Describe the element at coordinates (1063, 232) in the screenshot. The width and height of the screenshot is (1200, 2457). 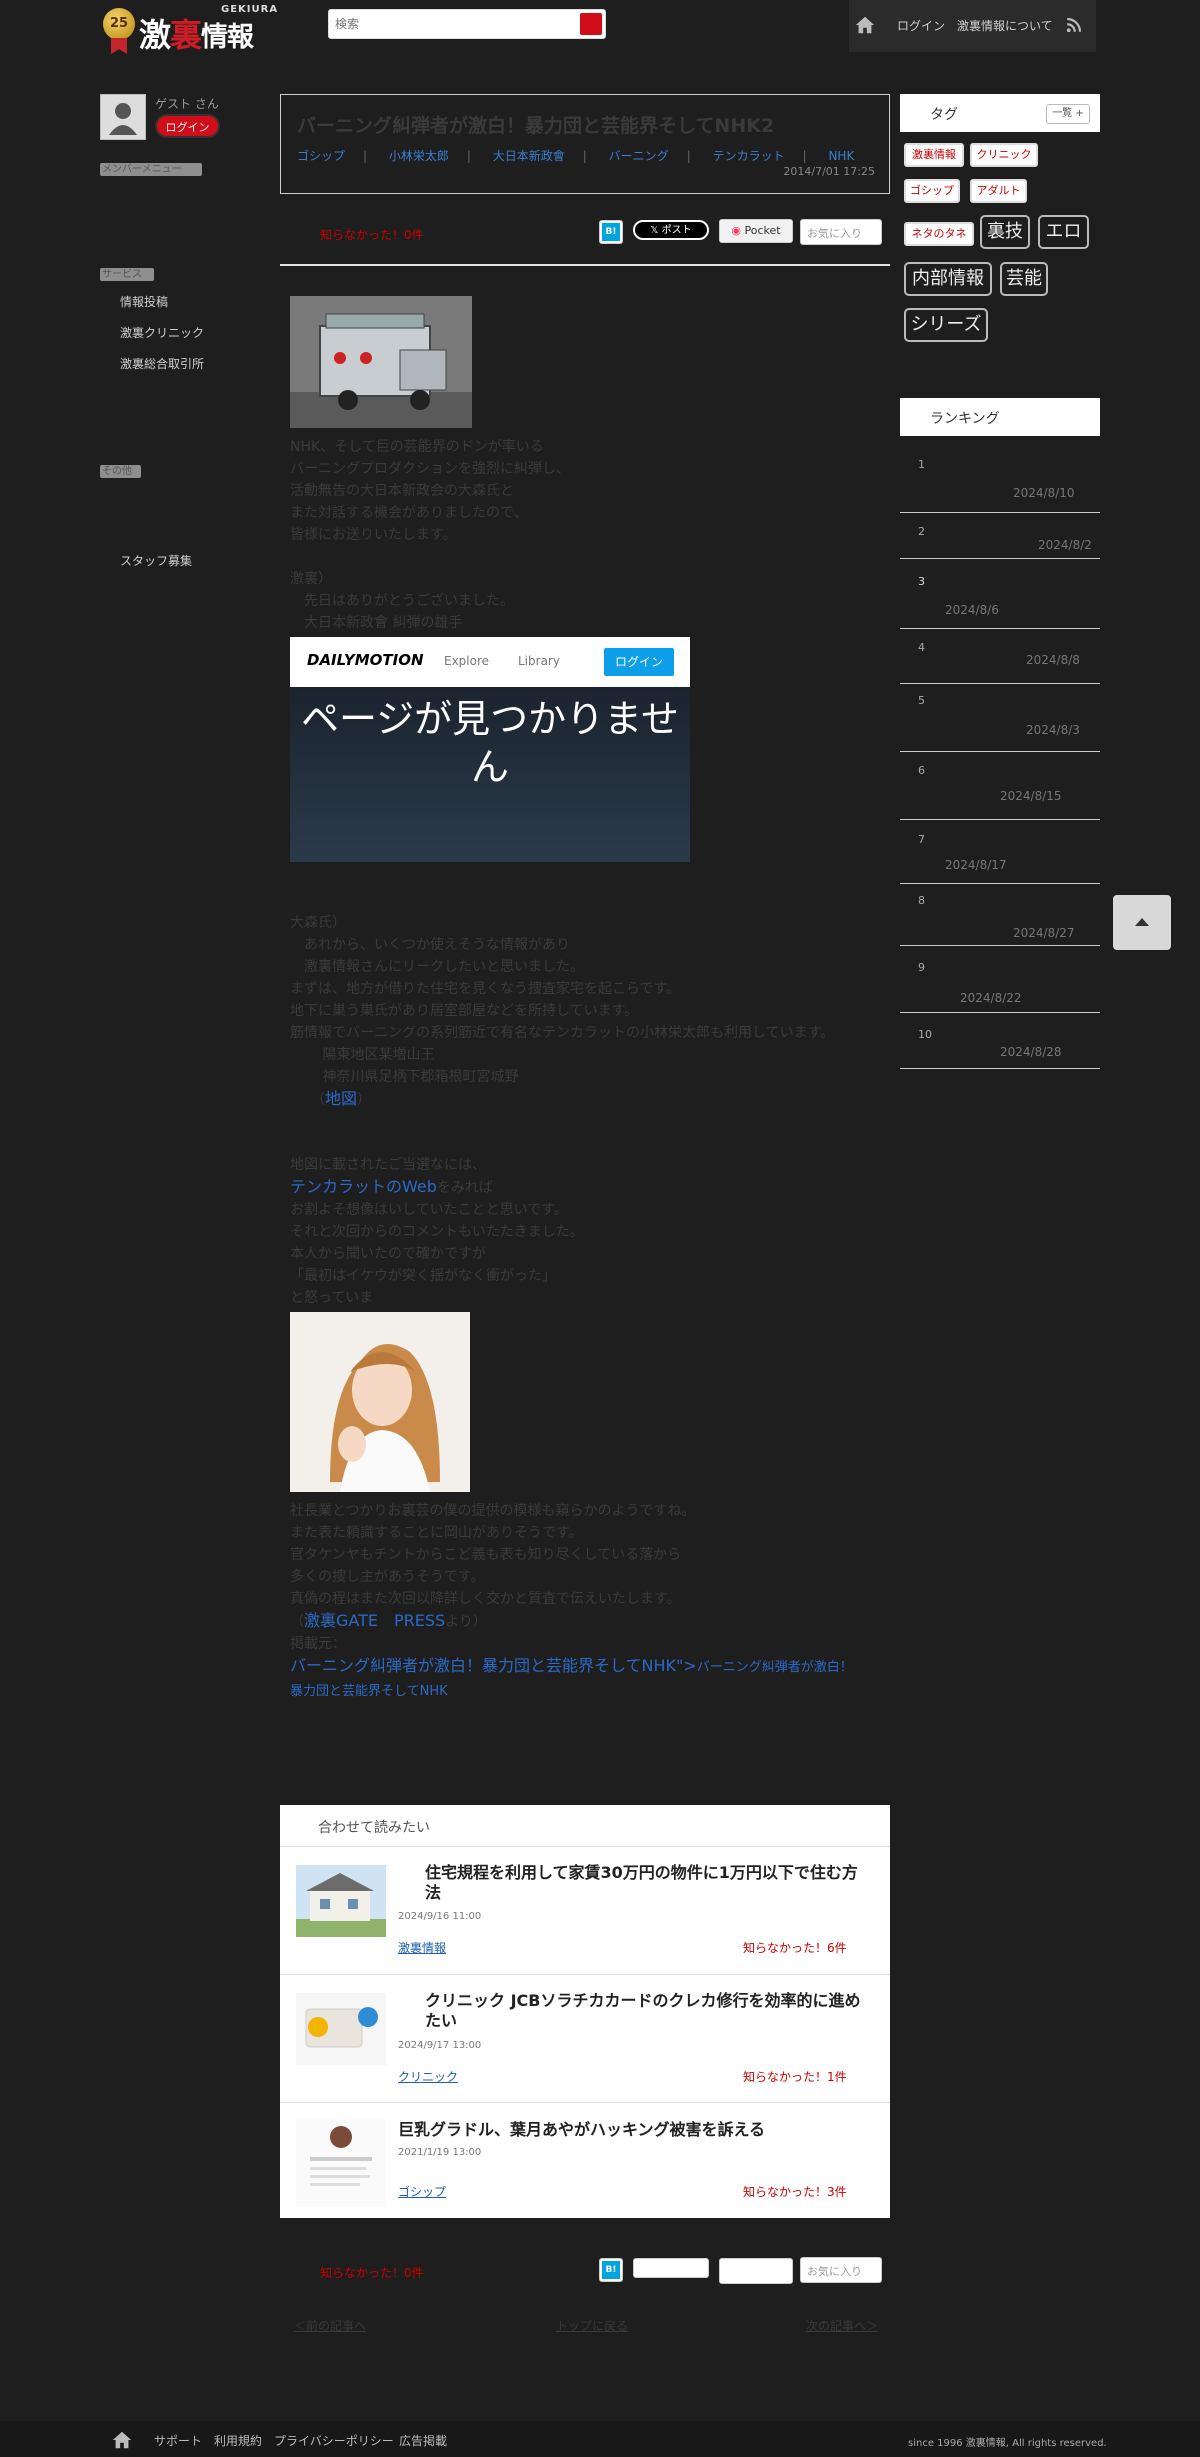
I see `tag-ero: エロ` at that location.